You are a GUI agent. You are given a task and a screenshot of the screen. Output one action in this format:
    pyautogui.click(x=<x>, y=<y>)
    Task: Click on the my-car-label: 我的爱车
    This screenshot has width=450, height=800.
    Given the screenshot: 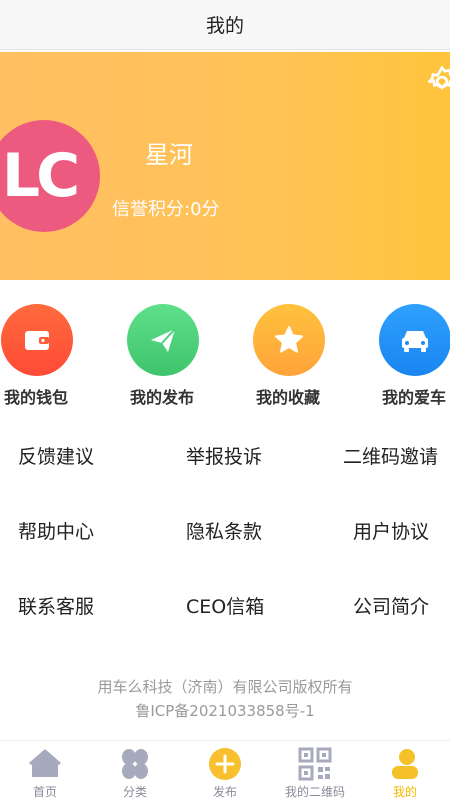 What is the action you would take?
    pyautogui.click(x=414, y=397)
    